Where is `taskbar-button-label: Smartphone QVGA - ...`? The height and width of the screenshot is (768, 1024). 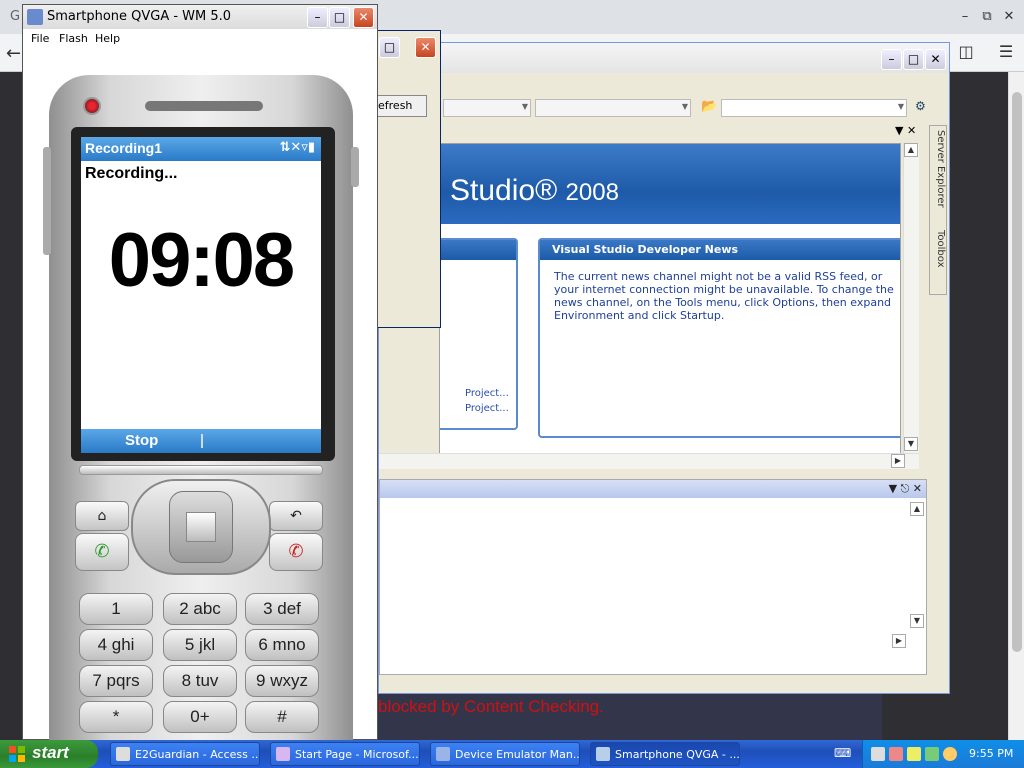 taskbar-button-label: Smartphone QVGA - ... is located at coordinates (677, 754).